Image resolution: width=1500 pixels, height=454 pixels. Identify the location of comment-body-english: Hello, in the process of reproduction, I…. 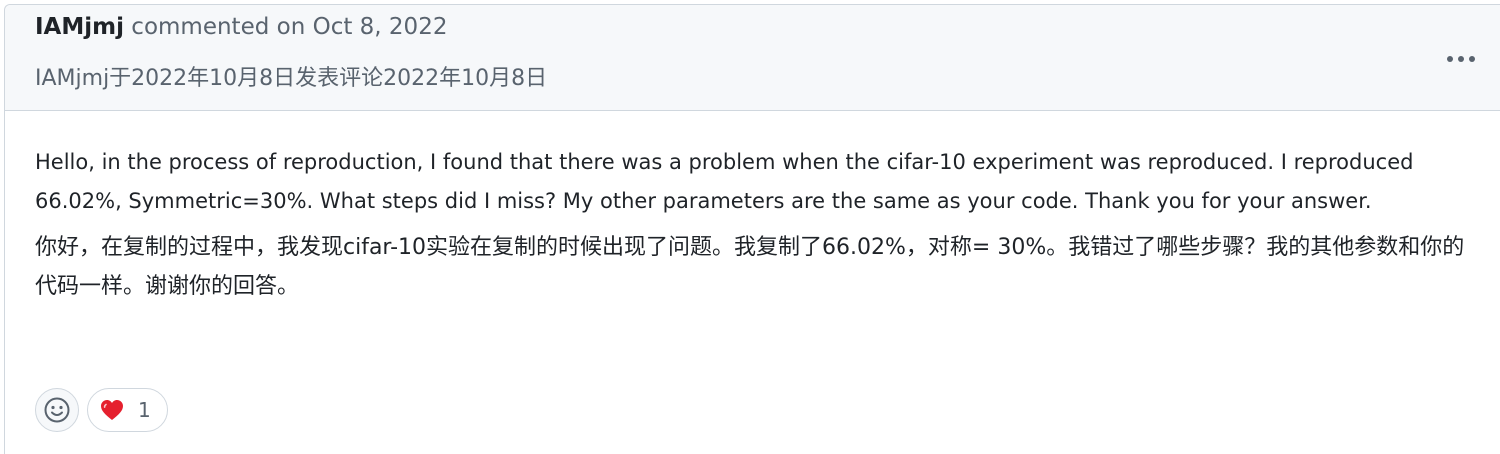
(724, 181).